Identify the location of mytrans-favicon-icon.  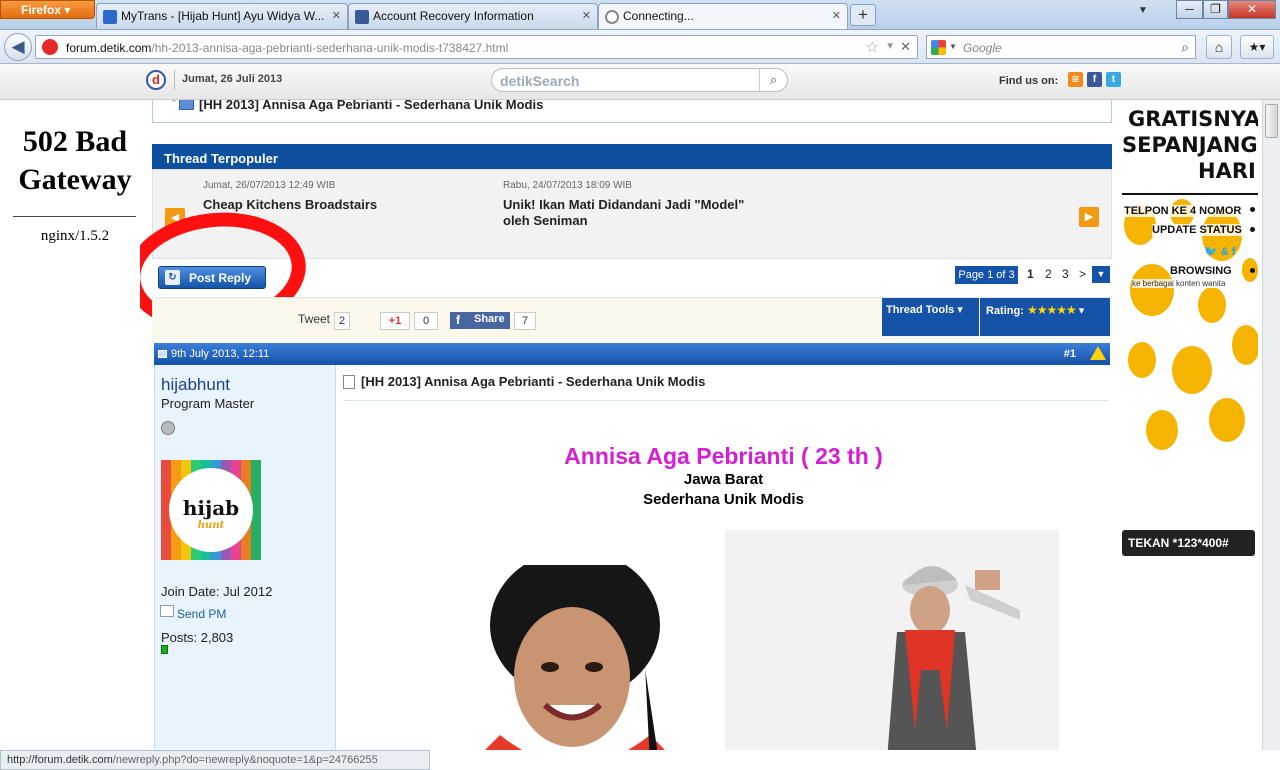
(110, 17).